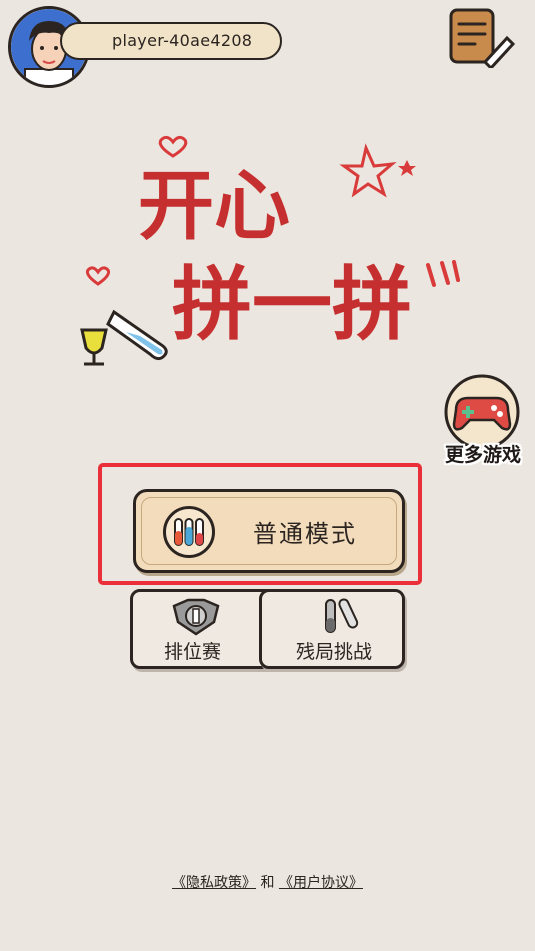 The height and width of the screenshot is (951, 535). I want to click on footer-connector: 和, so click(267, 883).